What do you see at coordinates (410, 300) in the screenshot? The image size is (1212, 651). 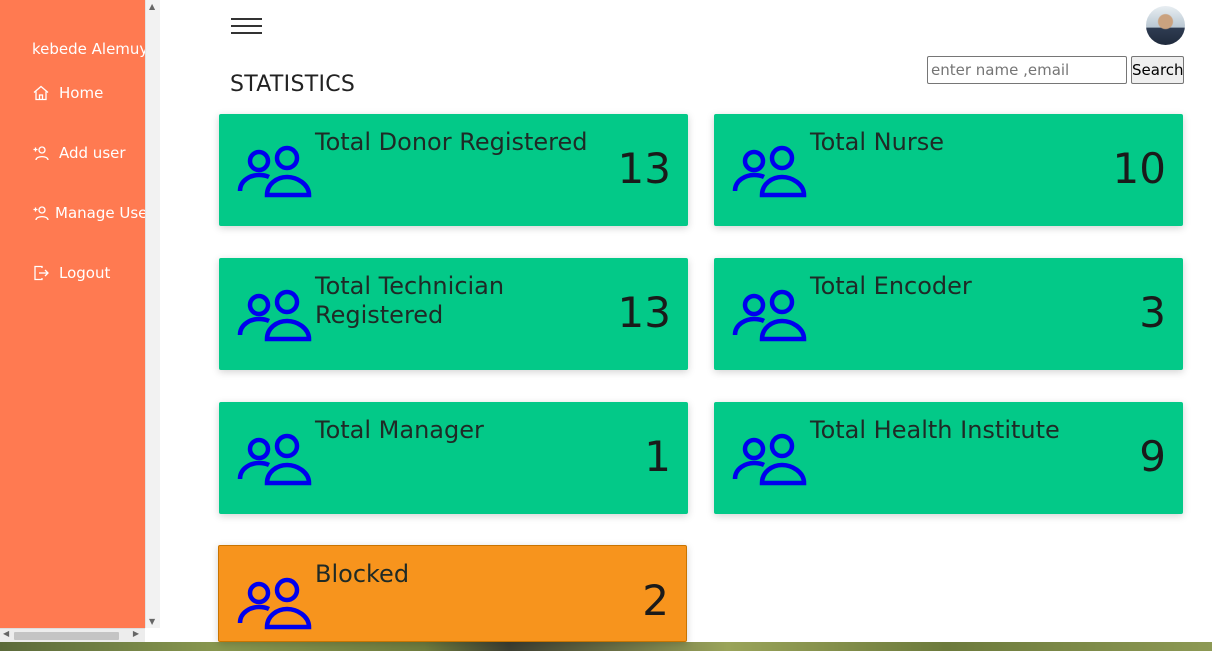 I see `stat-card-label: Total Technician Registered` at bounding box center [410, 300].